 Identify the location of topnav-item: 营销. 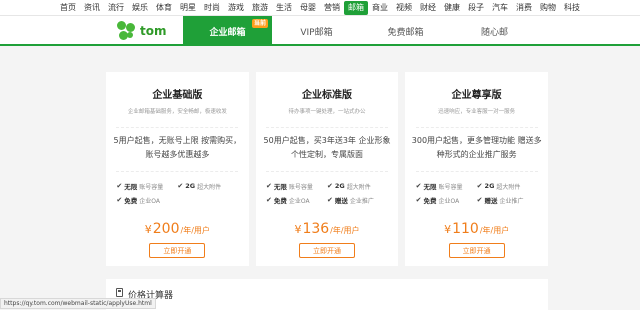
(332, 8).